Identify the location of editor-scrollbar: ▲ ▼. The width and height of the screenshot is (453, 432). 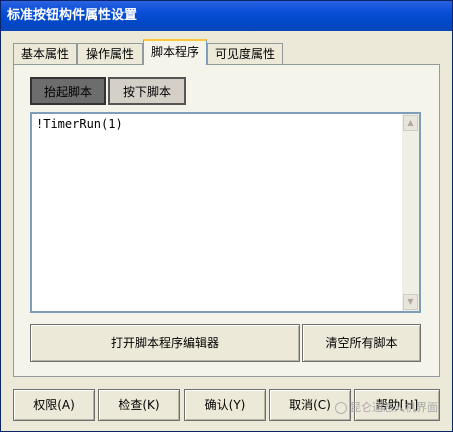
(410, 212).